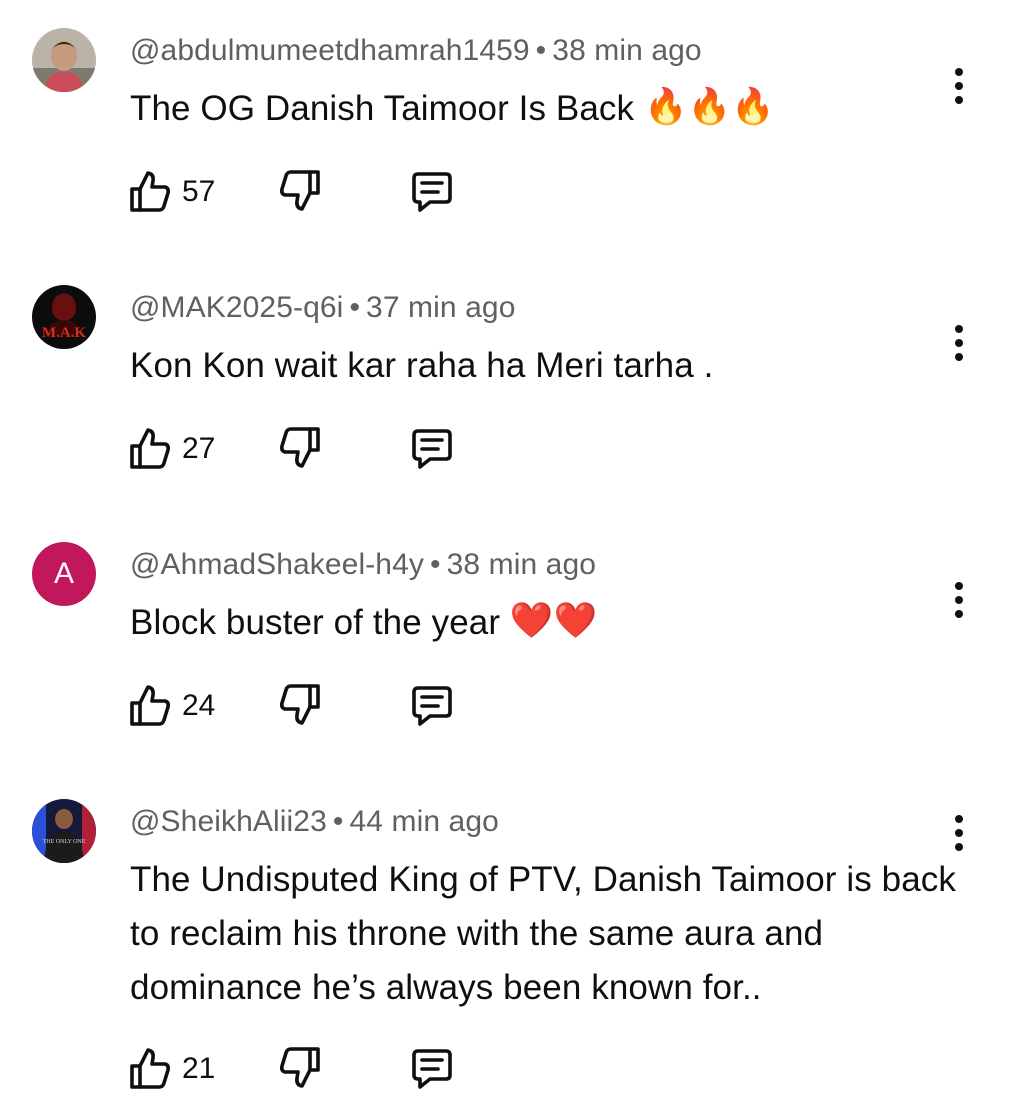  I want to click on avatar: M.A.K, so click(64, 317).